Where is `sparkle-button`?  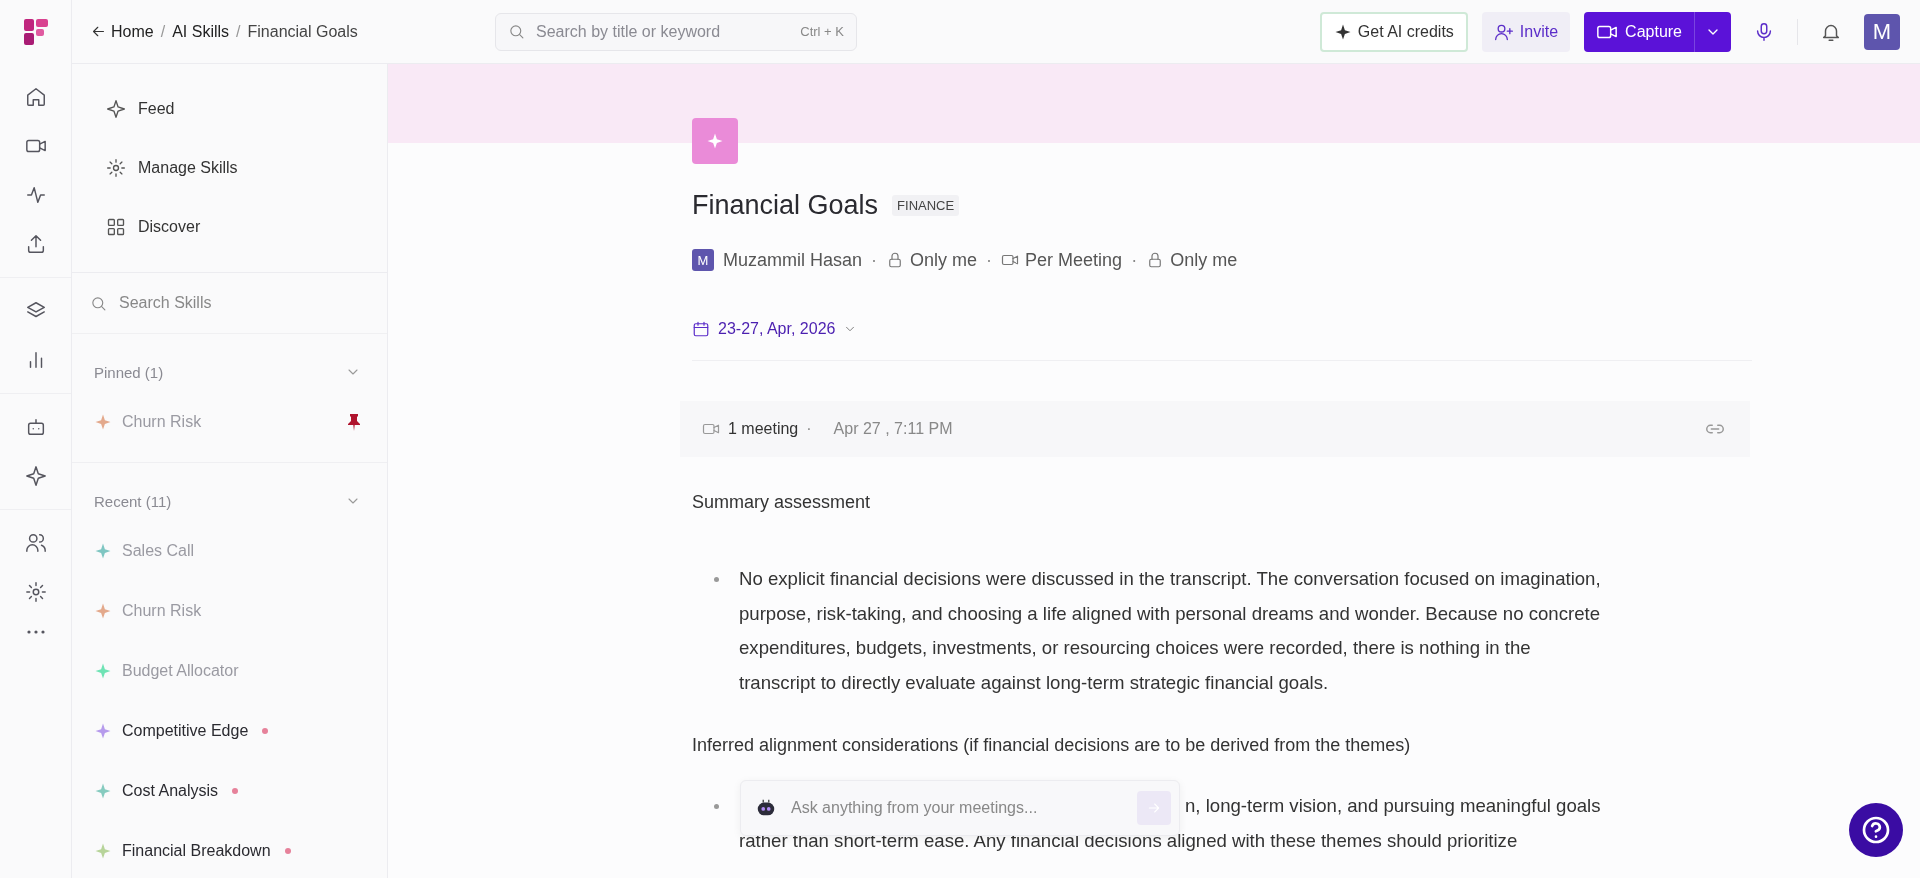 sparkle-button is located at coordinates (35, 476).